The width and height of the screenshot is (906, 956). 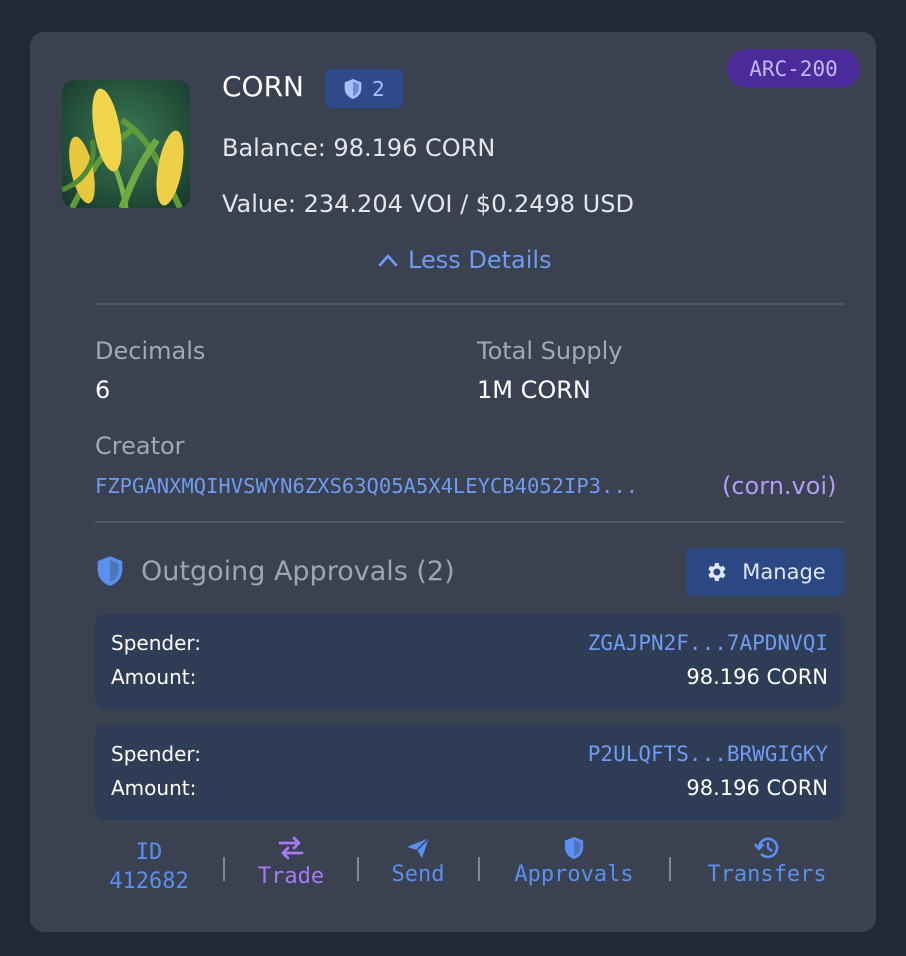 What do you see at coordinates (291, 848) in the screenshot?
I see `swap-arrows-icon` at bounding box center [291, 848].